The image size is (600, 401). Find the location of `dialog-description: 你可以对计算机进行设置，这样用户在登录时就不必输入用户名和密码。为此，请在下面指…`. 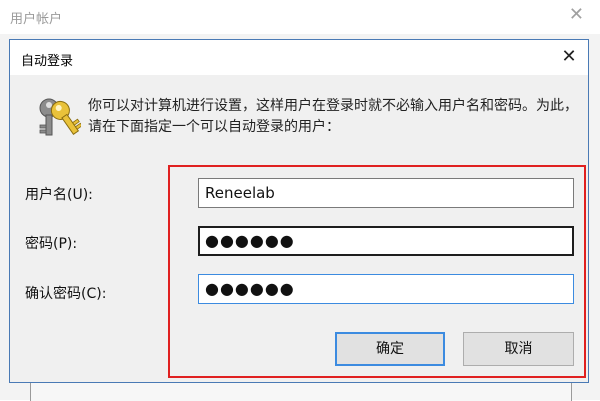

dialog-description: 你可以对计算机进行设置，这样用户在登录时就不必输入用户名和密码。为此，请在下面指… is located at coordinates (333, 116).